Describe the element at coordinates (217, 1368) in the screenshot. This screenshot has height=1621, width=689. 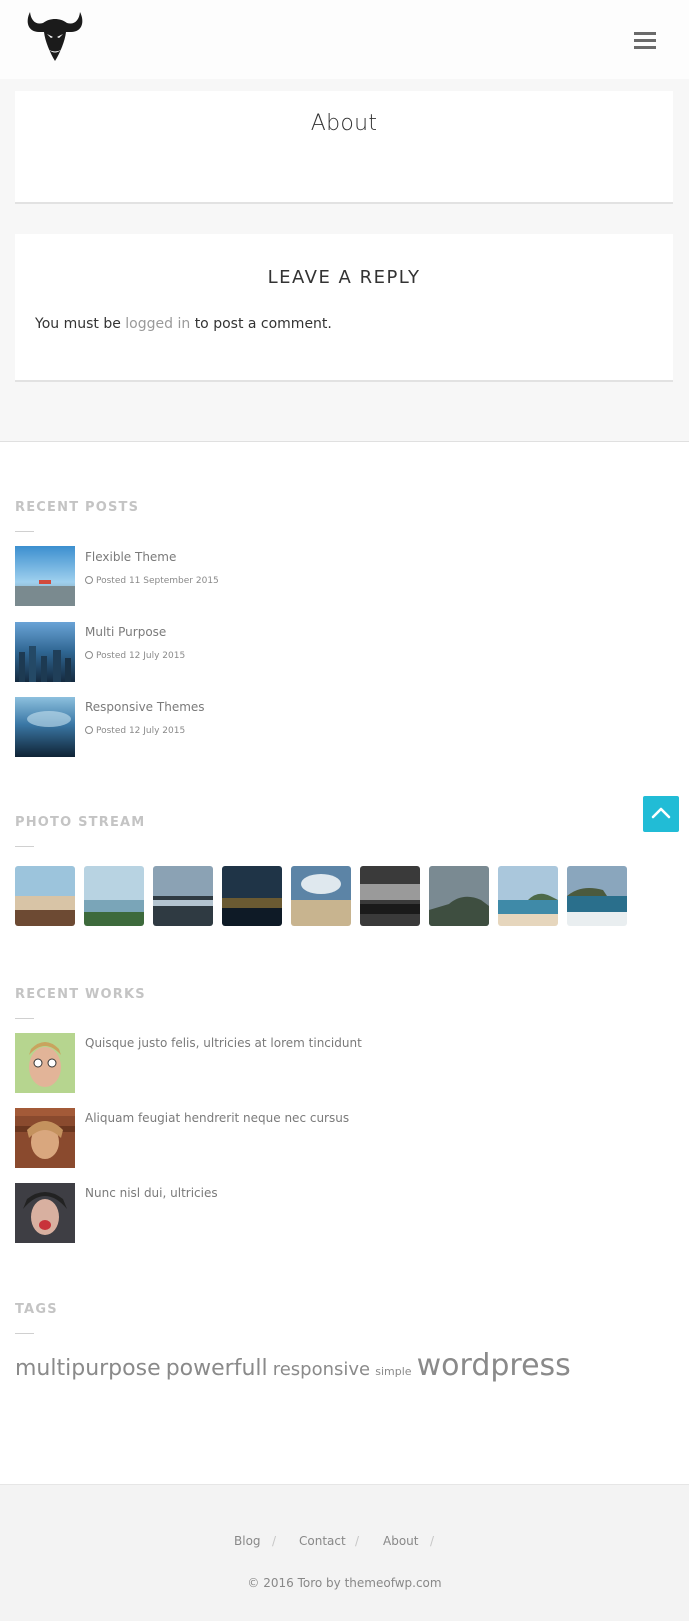
I see `tag-link: powerfull` at that location.